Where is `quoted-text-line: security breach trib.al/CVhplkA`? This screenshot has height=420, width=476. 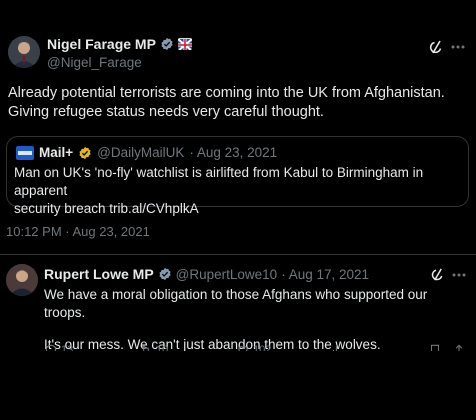 quoted-text-line: security breach trib.al/CVhplkA is located at coordinates (106, 208).